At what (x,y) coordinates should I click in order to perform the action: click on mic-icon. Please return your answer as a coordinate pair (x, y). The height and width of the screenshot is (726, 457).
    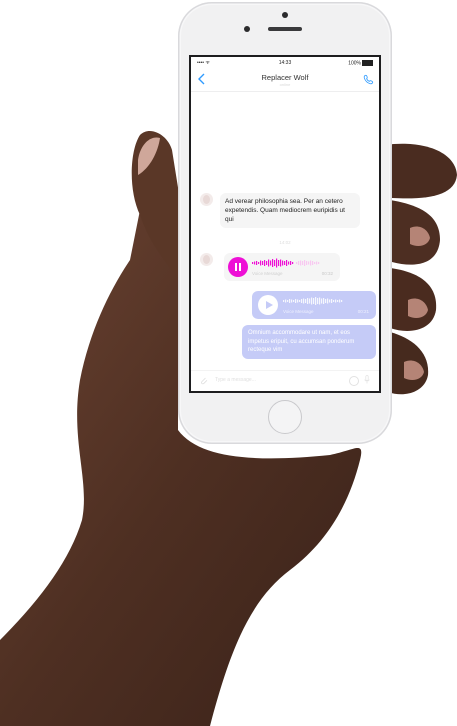
    Looking at the image, I should click on (367, 379).